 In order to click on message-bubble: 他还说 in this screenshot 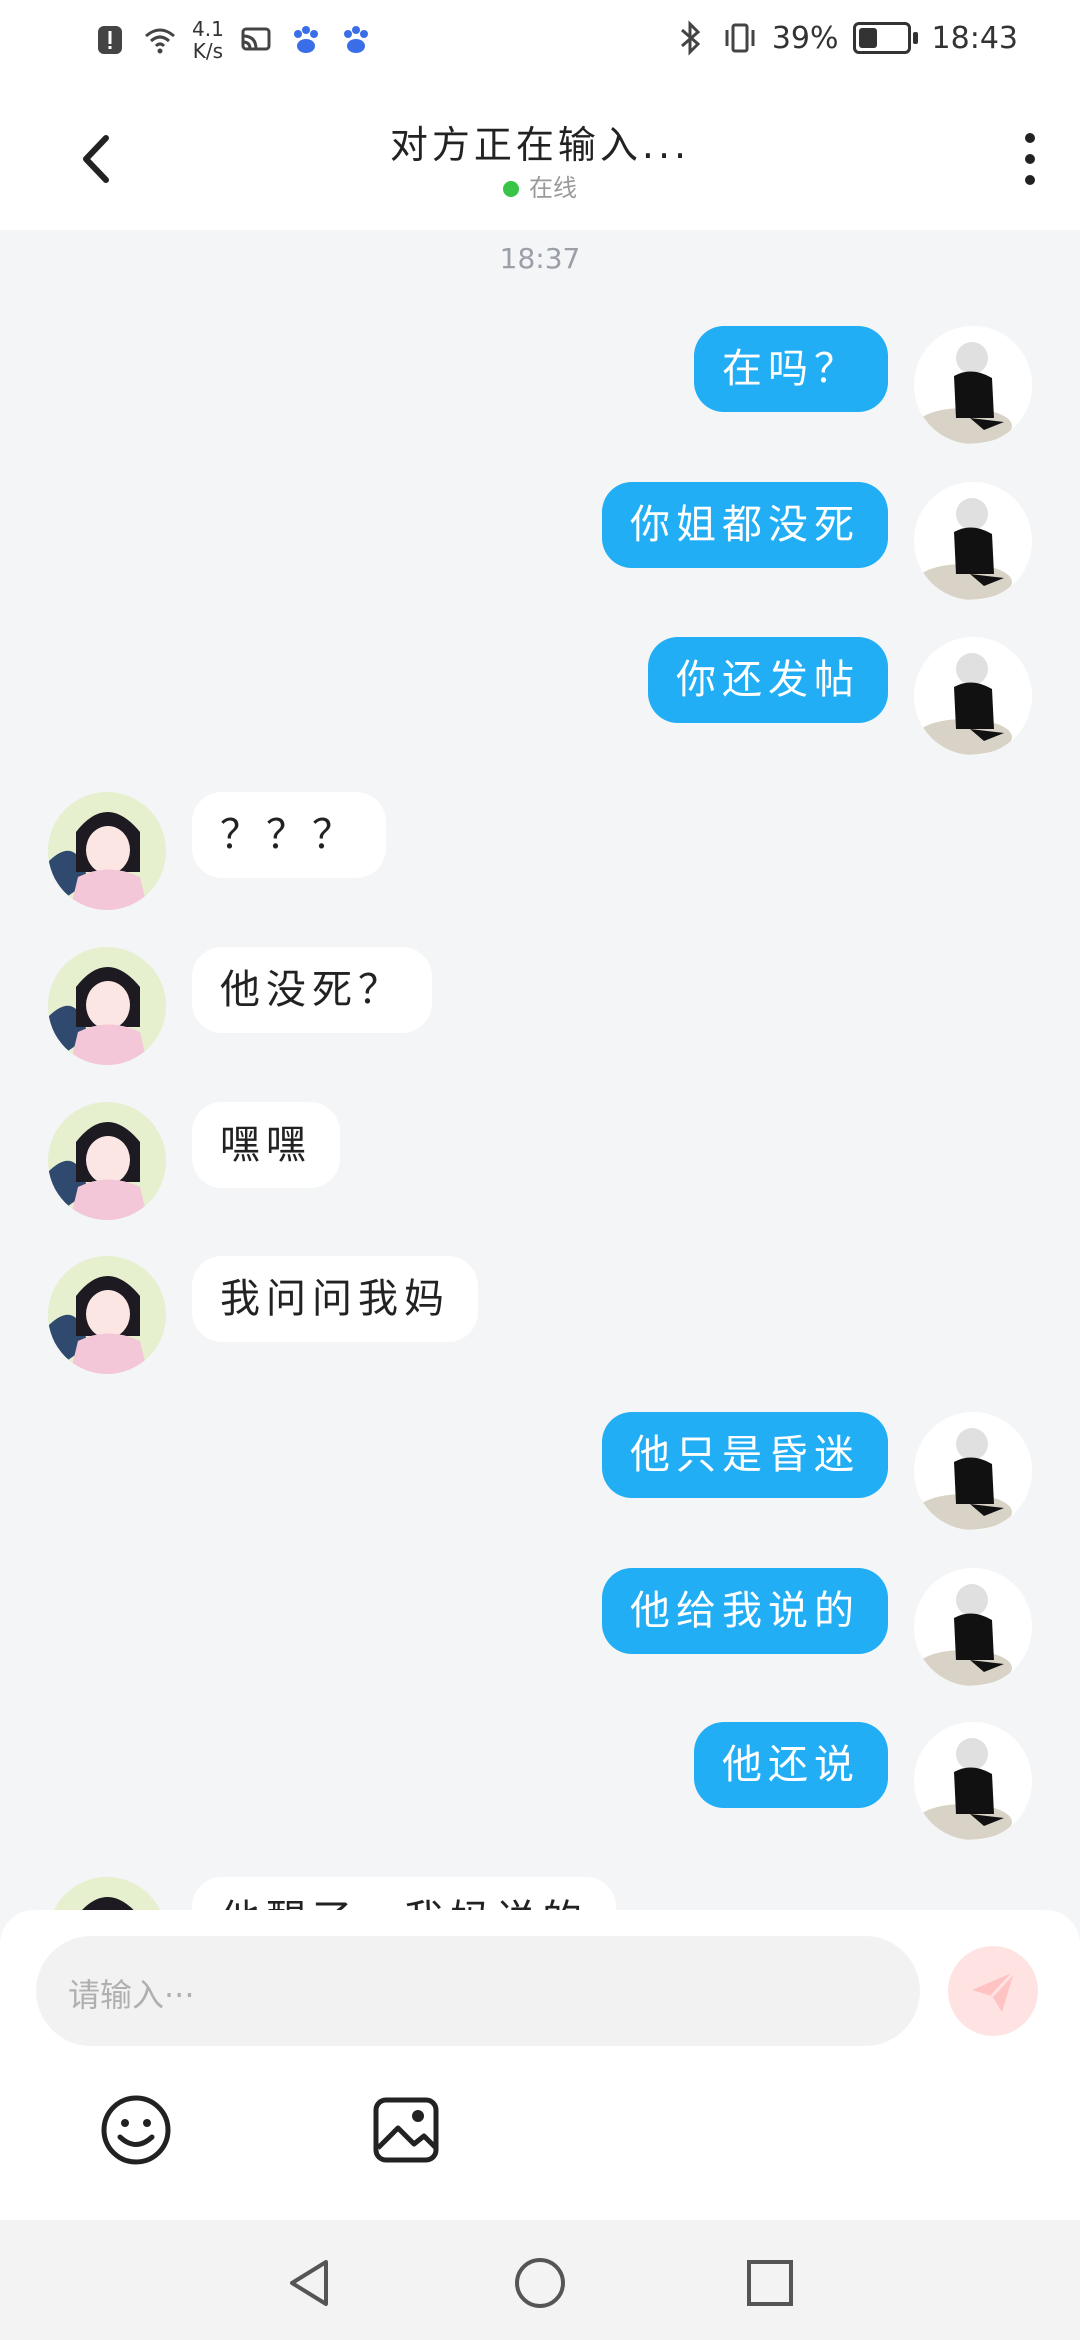, I will do `click(791, 1765)`.